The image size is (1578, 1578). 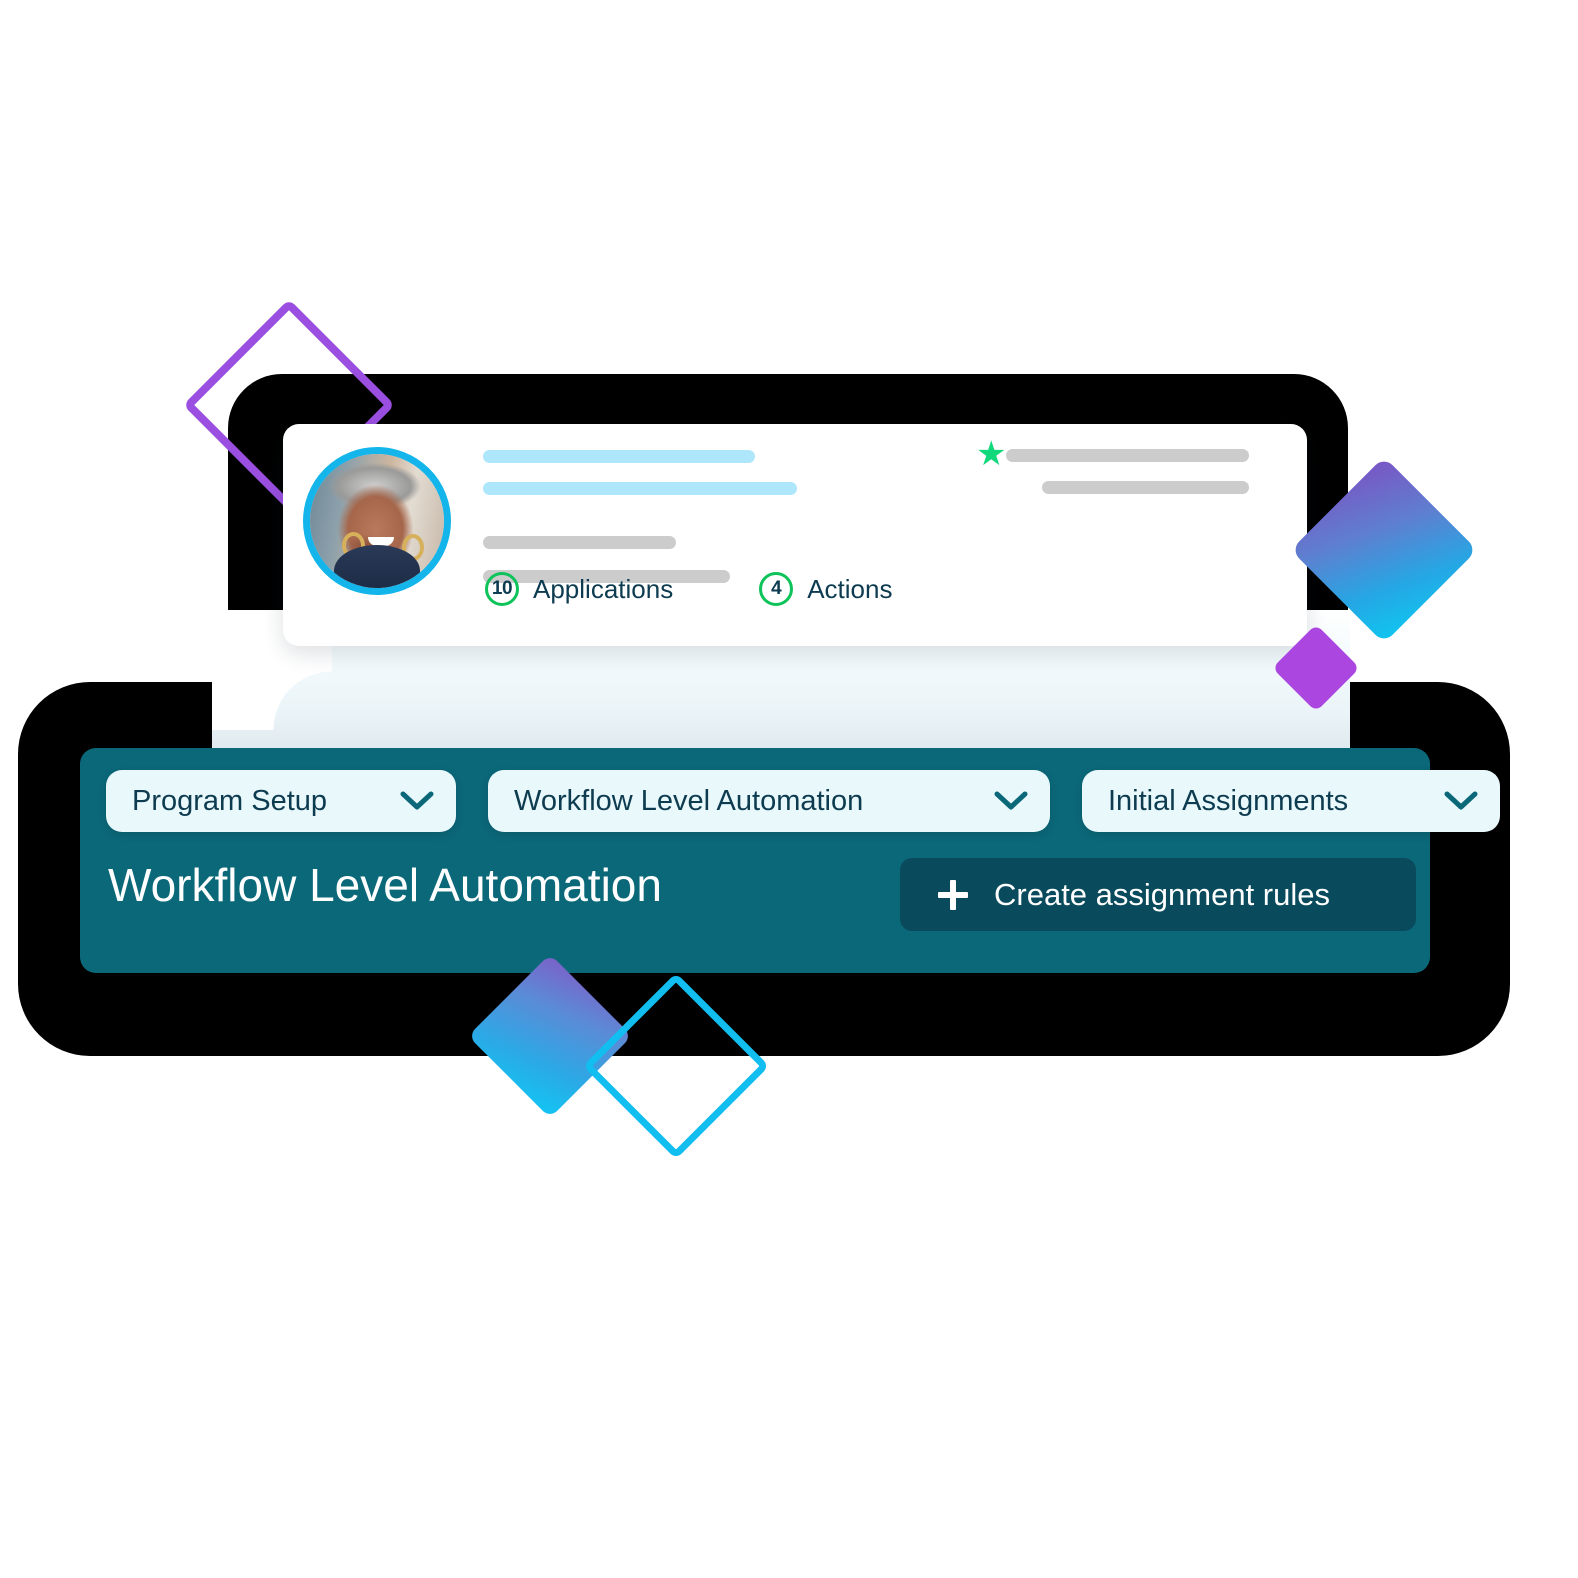 I want to click on plus-icon, so click(x=953, y=894).